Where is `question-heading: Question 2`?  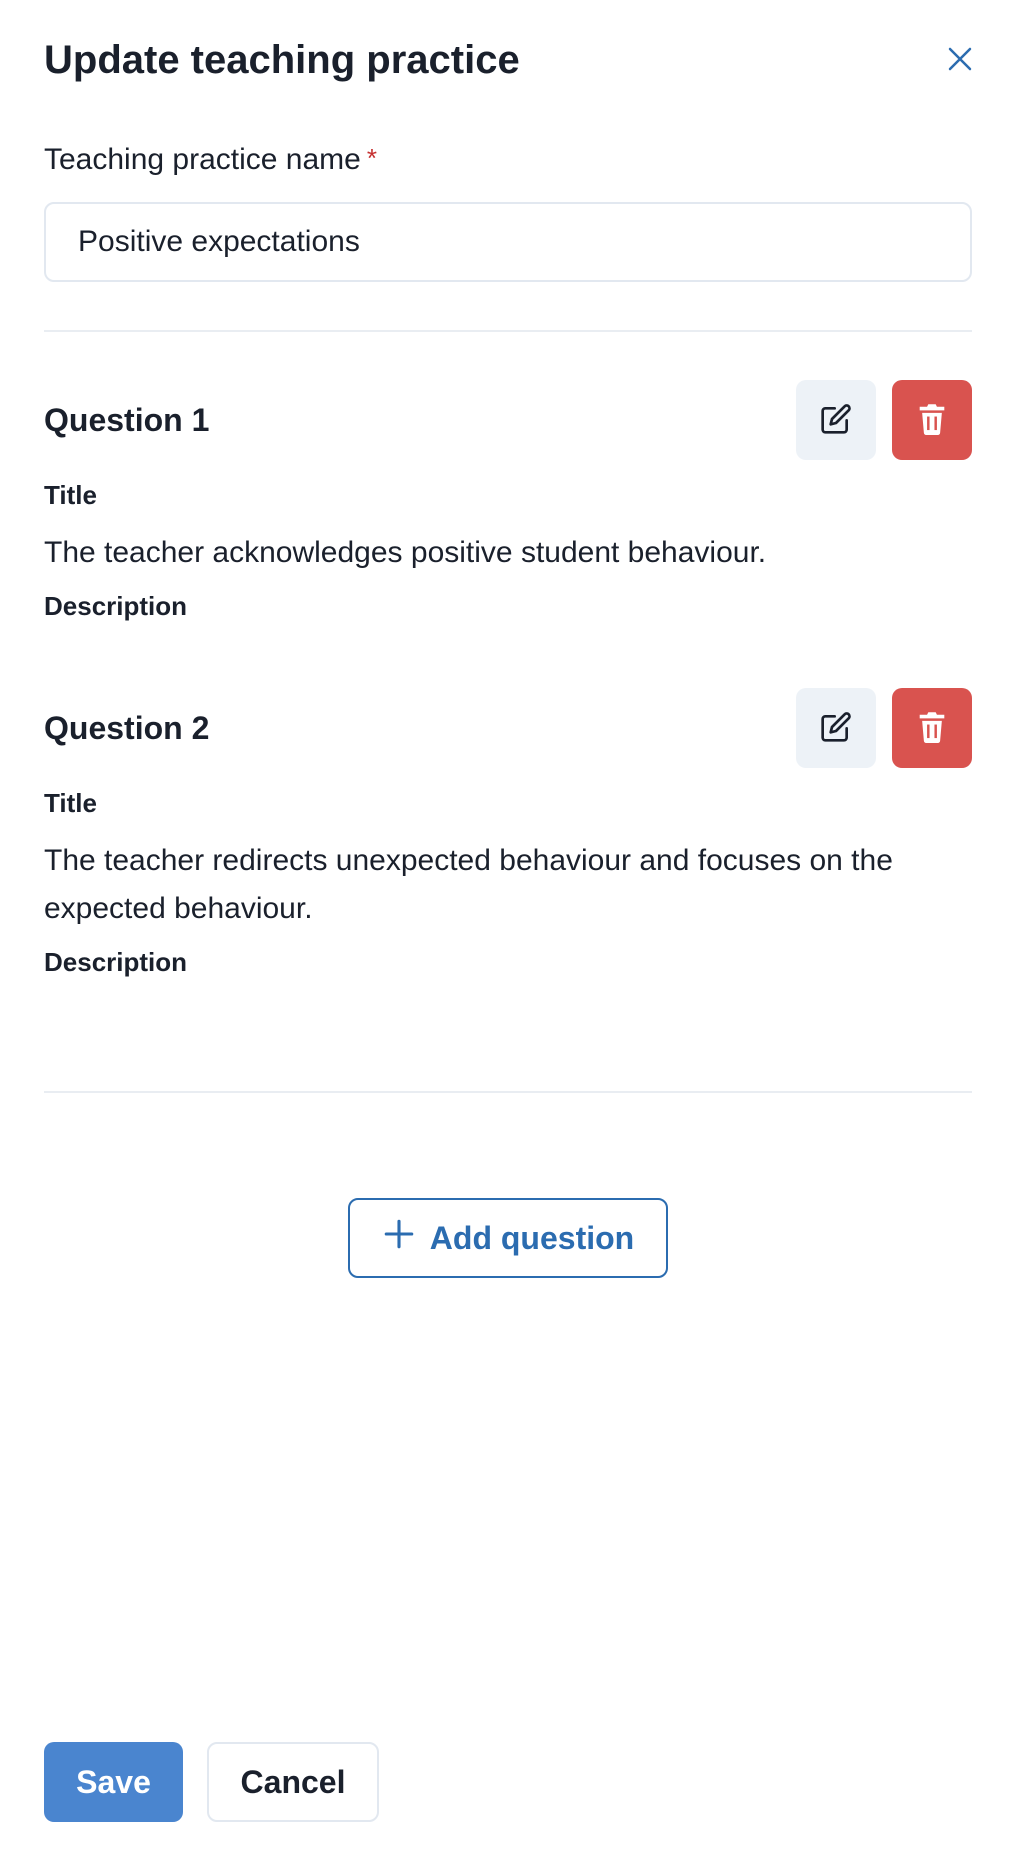
question-heading: Question 2 is located at coordinates (127, 727).